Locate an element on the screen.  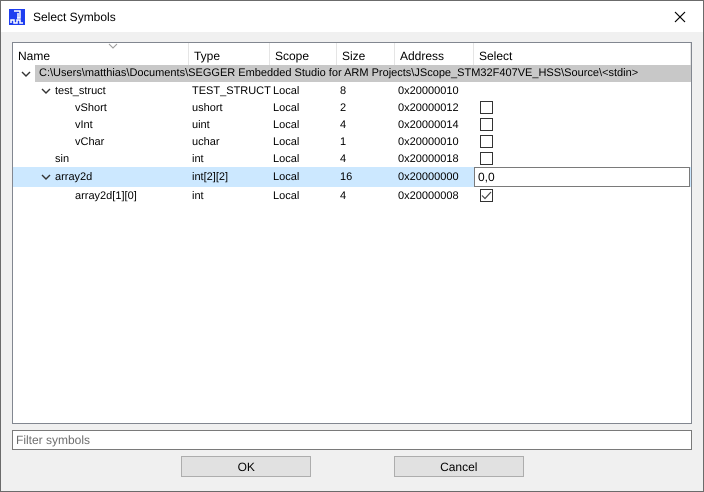
size-cell-text: 1 is located at coordinates (343, 142).